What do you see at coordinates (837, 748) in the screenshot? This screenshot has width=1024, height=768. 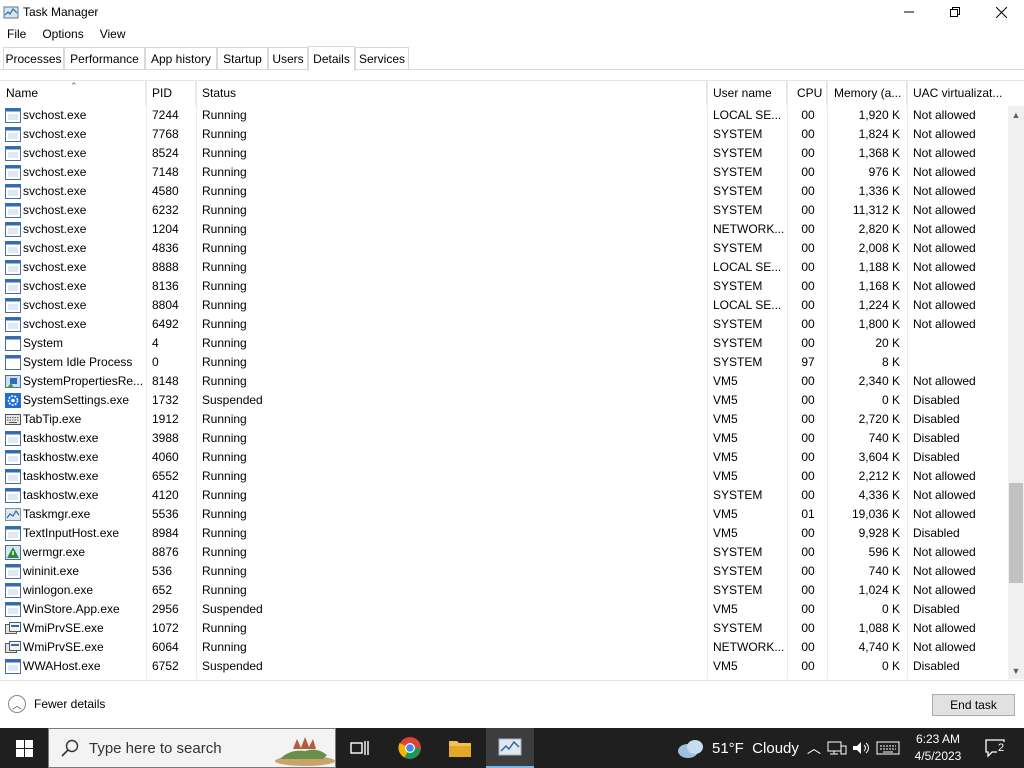 I see `network-icon` at bounding box center [837, 748].